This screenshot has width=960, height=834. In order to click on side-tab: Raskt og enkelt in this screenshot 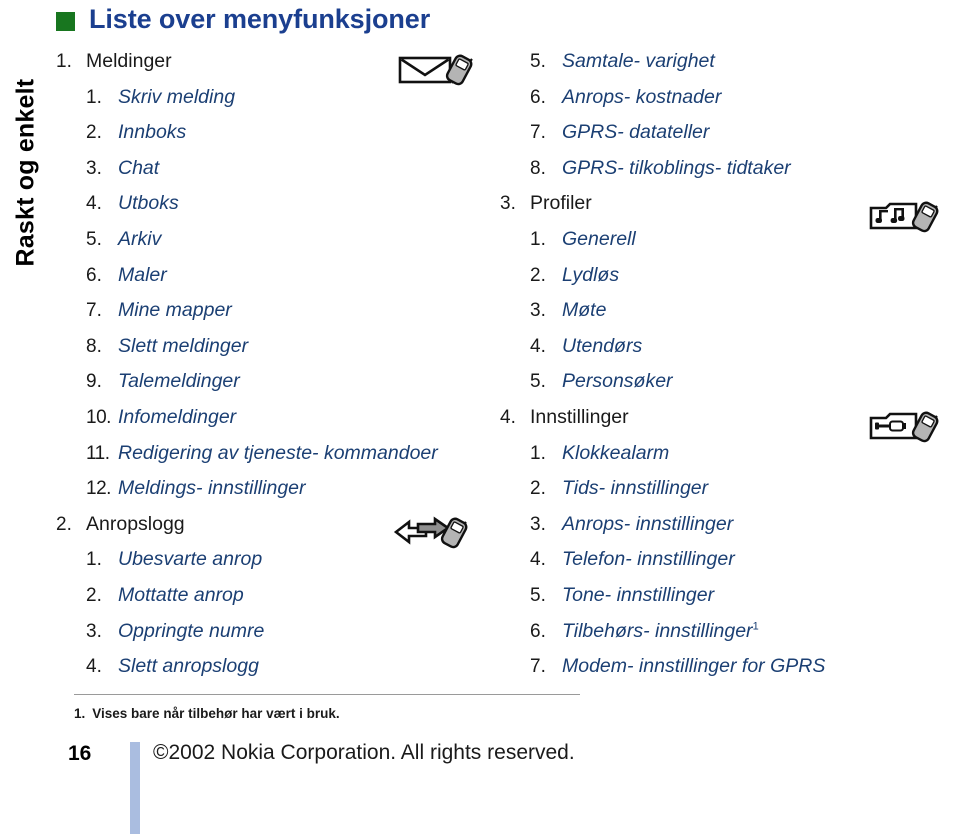, I will do `click(22, 150)`.